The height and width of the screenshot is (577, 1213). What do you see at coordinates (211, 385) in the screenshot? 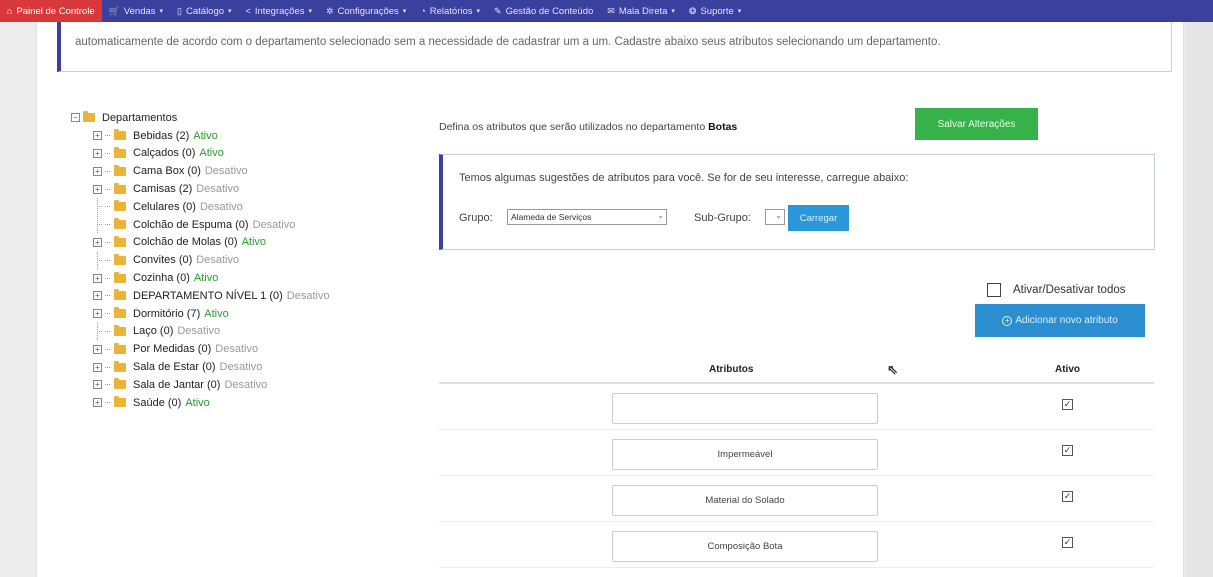
I see `tree-item: + Sala de Jantar (0) Desativo` at bounding box center [211, 385].